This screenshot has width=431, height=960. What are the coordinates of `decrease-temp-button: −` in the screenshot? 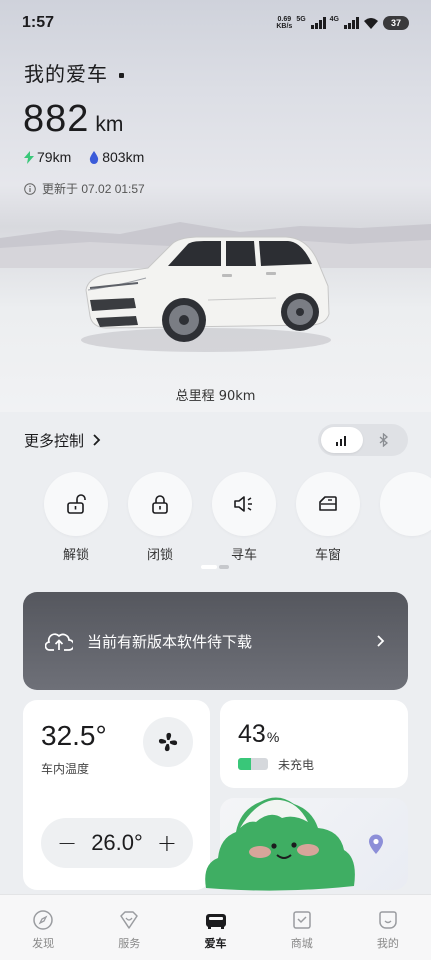 It's located at (67, 843).